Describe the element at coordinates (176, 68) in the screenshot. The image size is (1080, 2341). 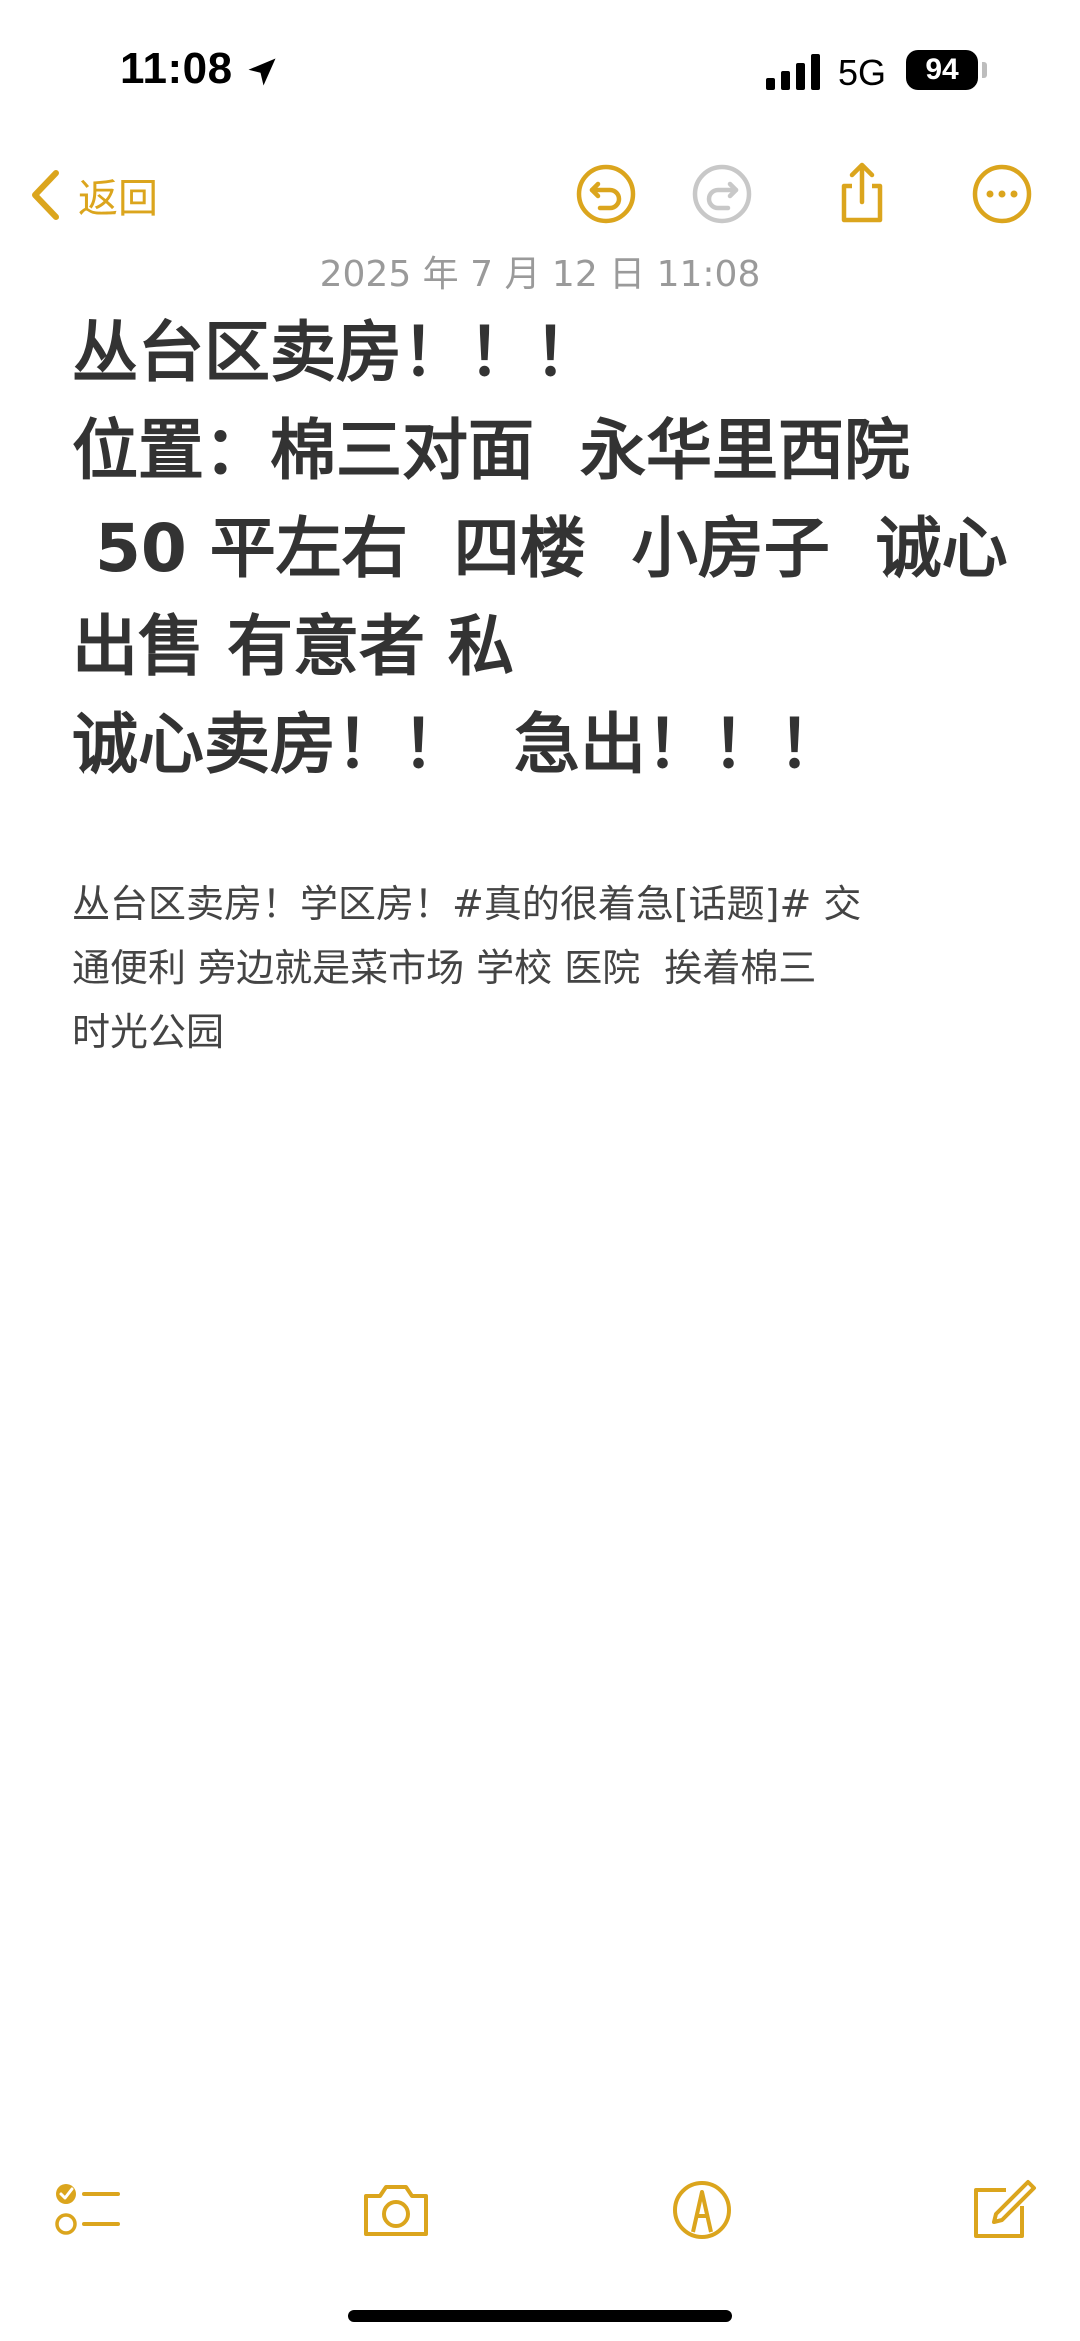
I see `status-time: 11:08` at that location.